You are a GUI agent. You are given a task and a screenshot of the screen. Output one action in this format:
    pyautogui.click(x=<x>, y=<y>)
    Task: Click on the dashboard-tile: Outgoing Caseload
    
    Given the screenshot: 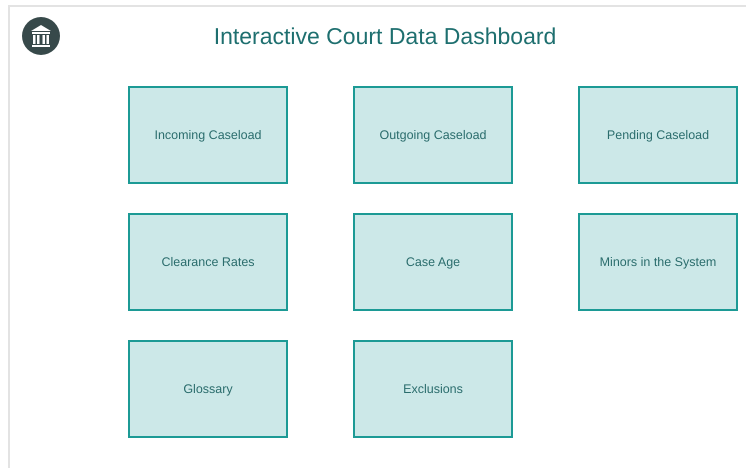 What is the action you would take?
    pyautogui.click(x=433, y=135)
    